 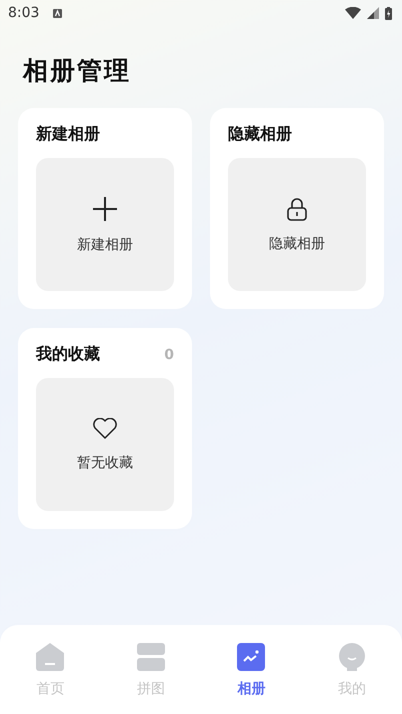 I want to click on profile-icon, so click(x=352, y=657).